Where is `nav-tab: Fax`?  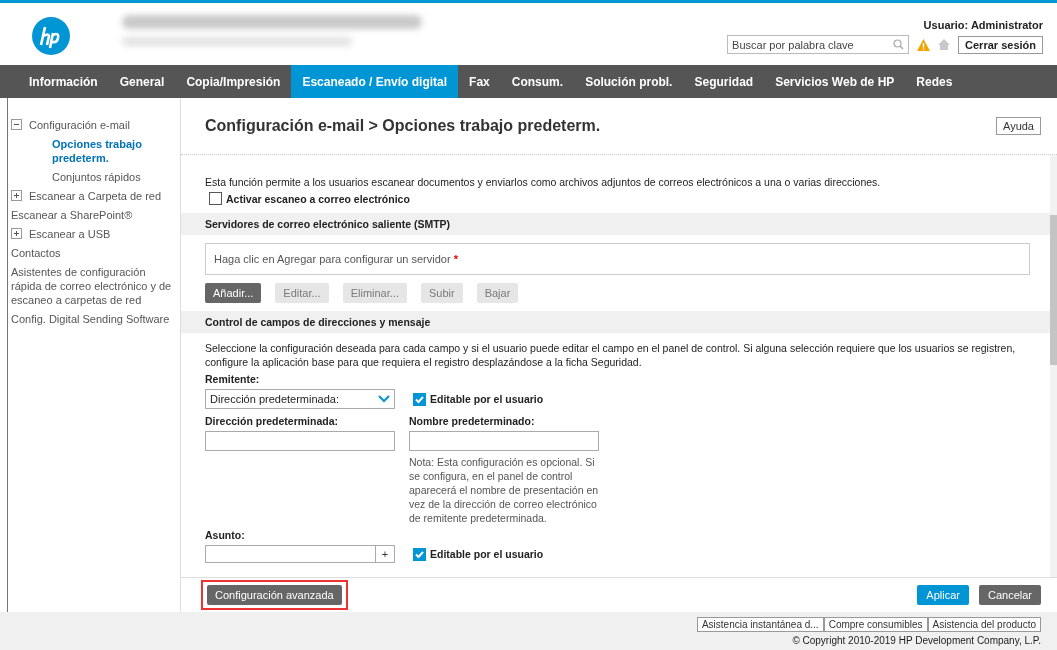 nav-tab: Fax is located at coordinates (479, 81).